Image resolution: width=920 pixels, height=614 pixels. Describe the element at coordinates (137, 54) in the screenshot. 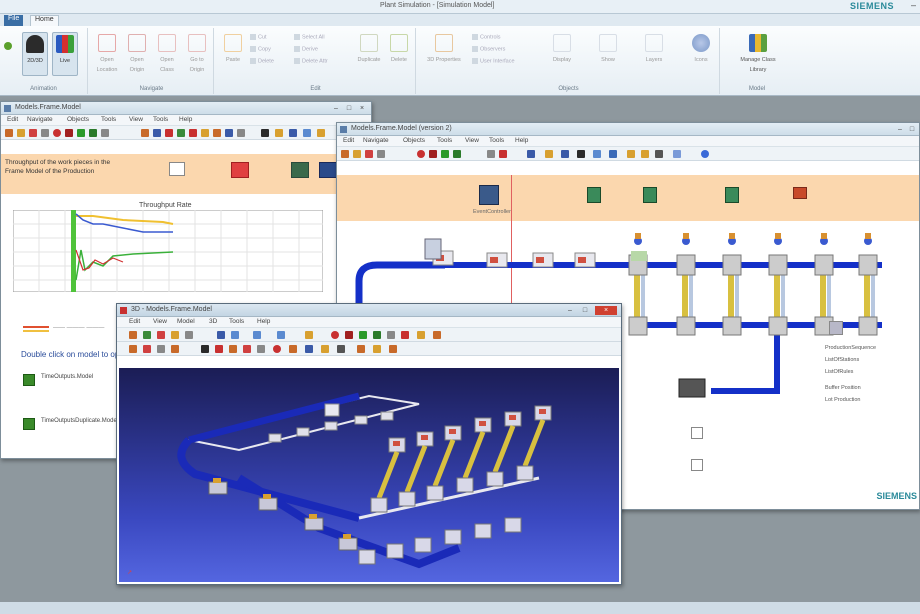

I see `open-origin-button: Open Origin` at that location.